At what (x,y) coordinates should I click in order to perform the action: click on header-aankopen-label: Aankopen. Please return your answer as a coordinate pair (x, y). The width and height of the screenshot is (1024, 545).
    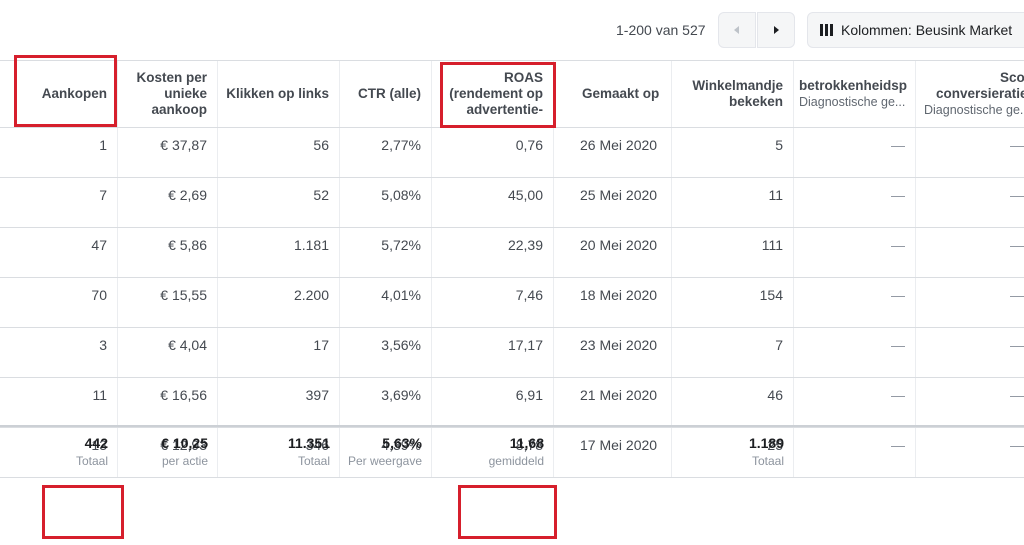
    Looking at the image, I should click on (74, 93).